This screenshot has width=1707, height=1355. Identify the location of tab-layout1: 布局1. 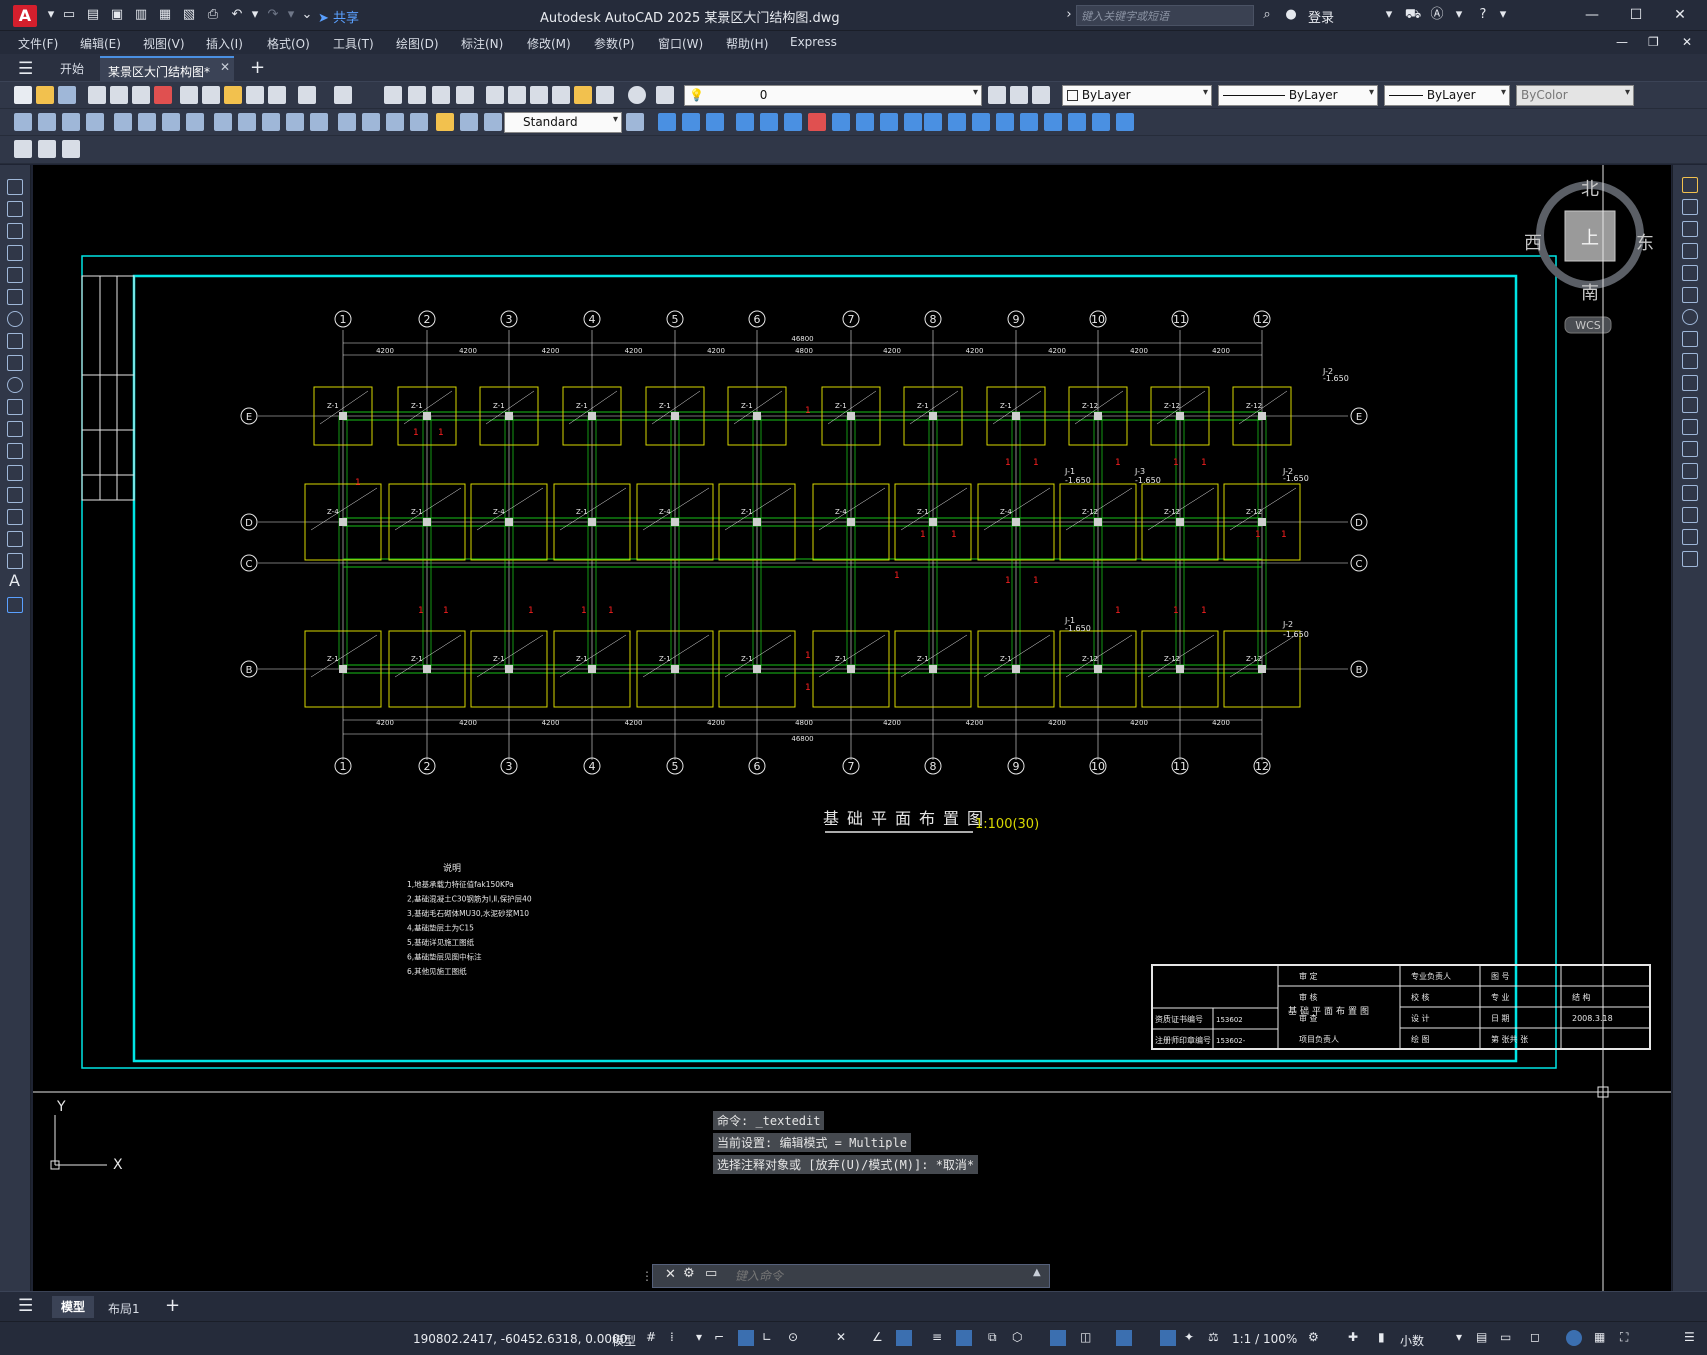
(124, 1308).